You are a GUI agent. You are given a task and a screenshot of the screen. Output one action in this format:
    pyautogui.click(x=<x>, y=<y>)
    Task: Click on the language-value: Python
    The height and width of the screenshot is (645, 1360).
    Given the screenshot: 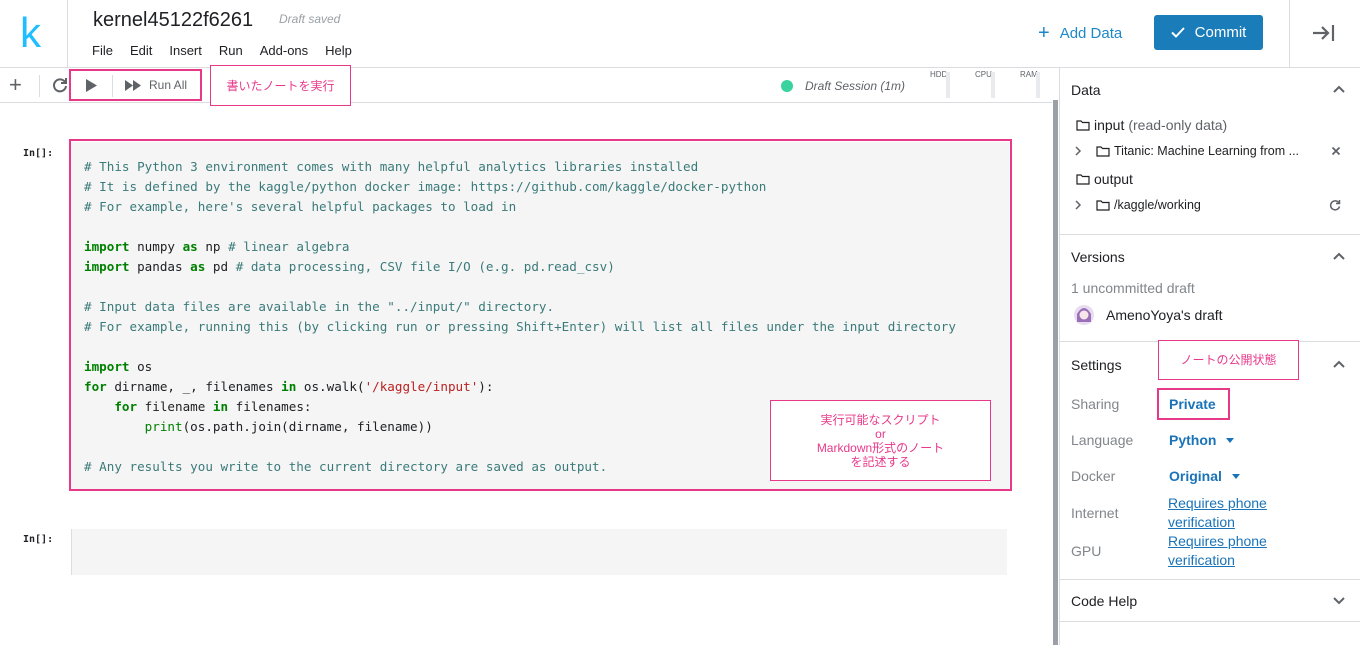 What is the action you would take?
    pyautogui.click(x=1193, y=440)
    